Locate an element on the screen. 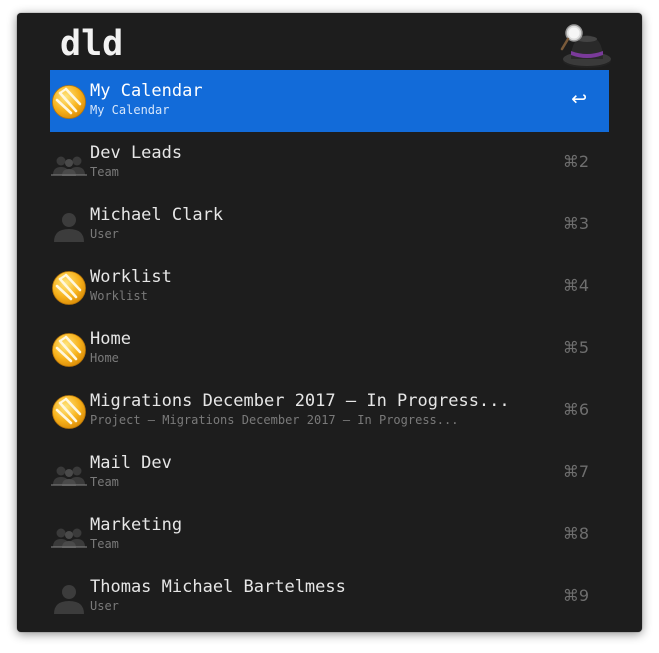 The width and height of the screenshot is (659, 653). shortcut-hint: ⌘6 is located at coordinates (575, 409).